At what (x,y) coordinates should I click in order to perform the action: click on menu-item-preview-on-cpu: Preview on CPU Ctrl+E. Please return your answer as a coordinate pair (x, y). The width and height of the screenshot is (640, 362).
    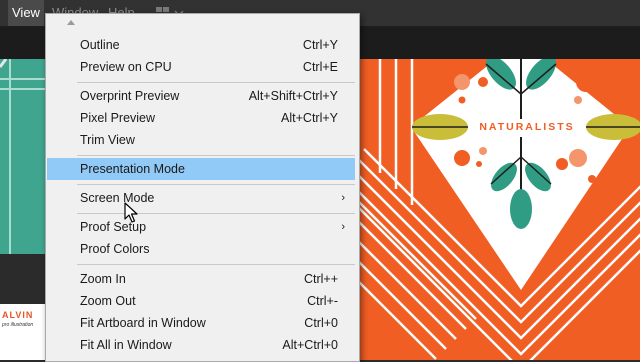
    Looking at the image, I should click on (201, 67).